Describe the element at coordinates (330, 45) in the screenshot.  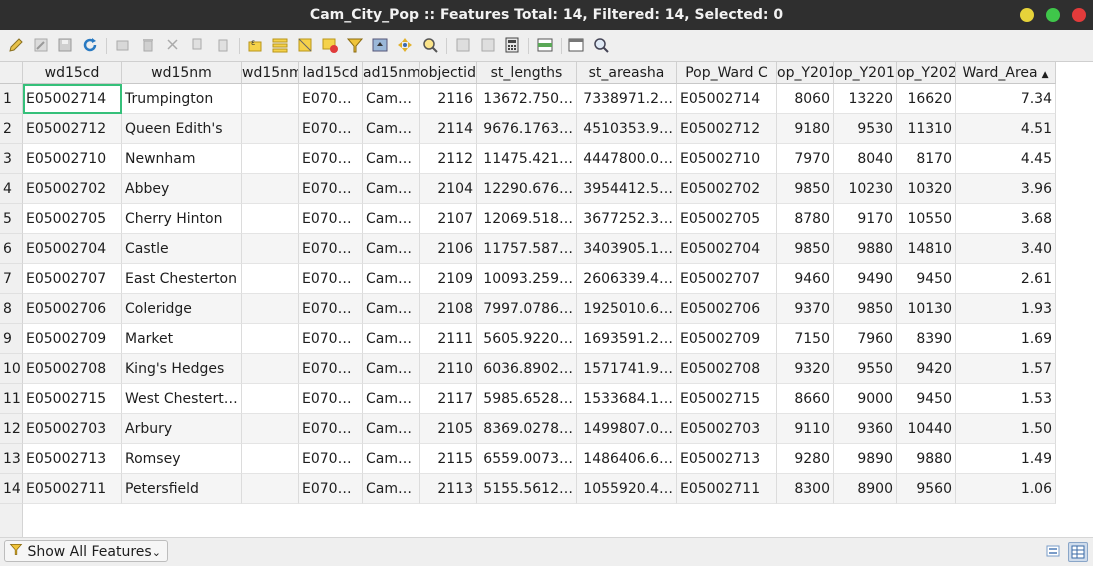
I see `deselect-icon` at that location.